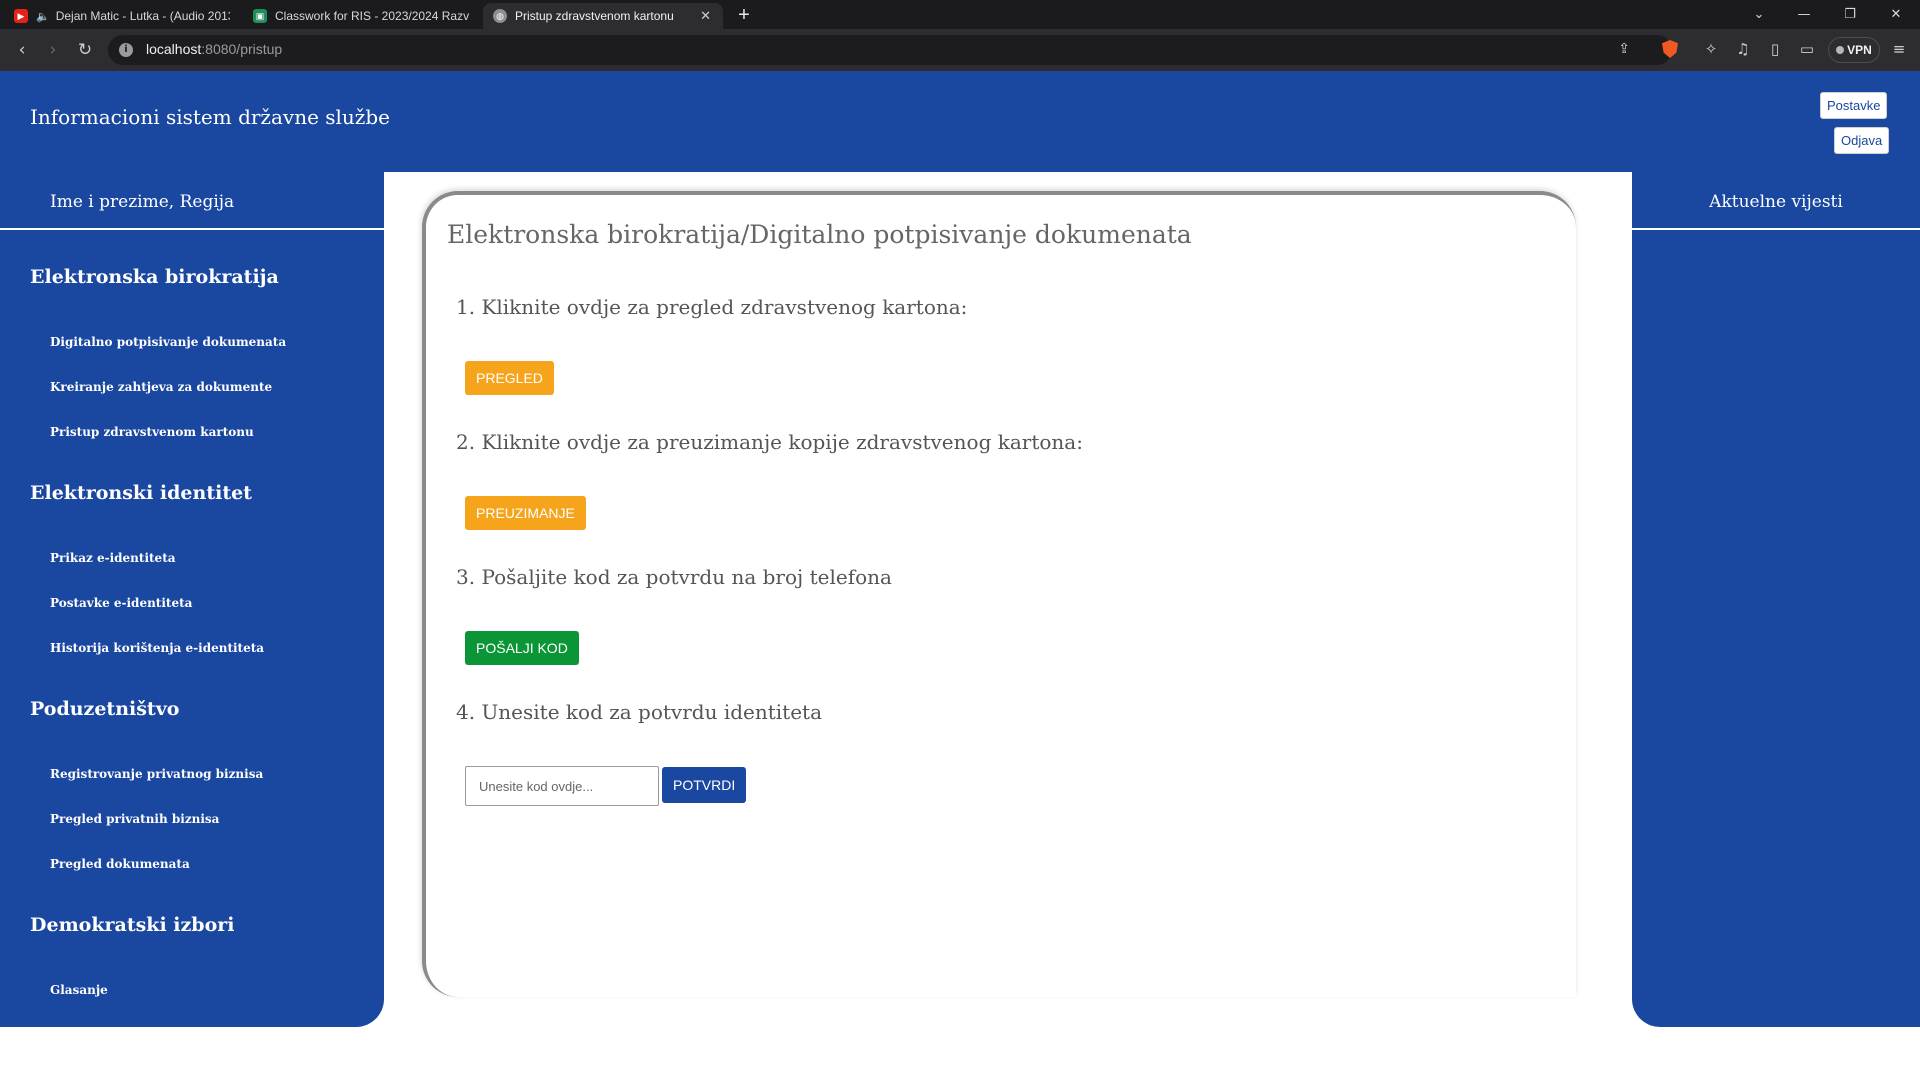 This screenshot has height=1080, width=1920. I want to click on tab-pristup: ◍ Pristup zdravstvenom kartonu ✕, so click(603, 16).